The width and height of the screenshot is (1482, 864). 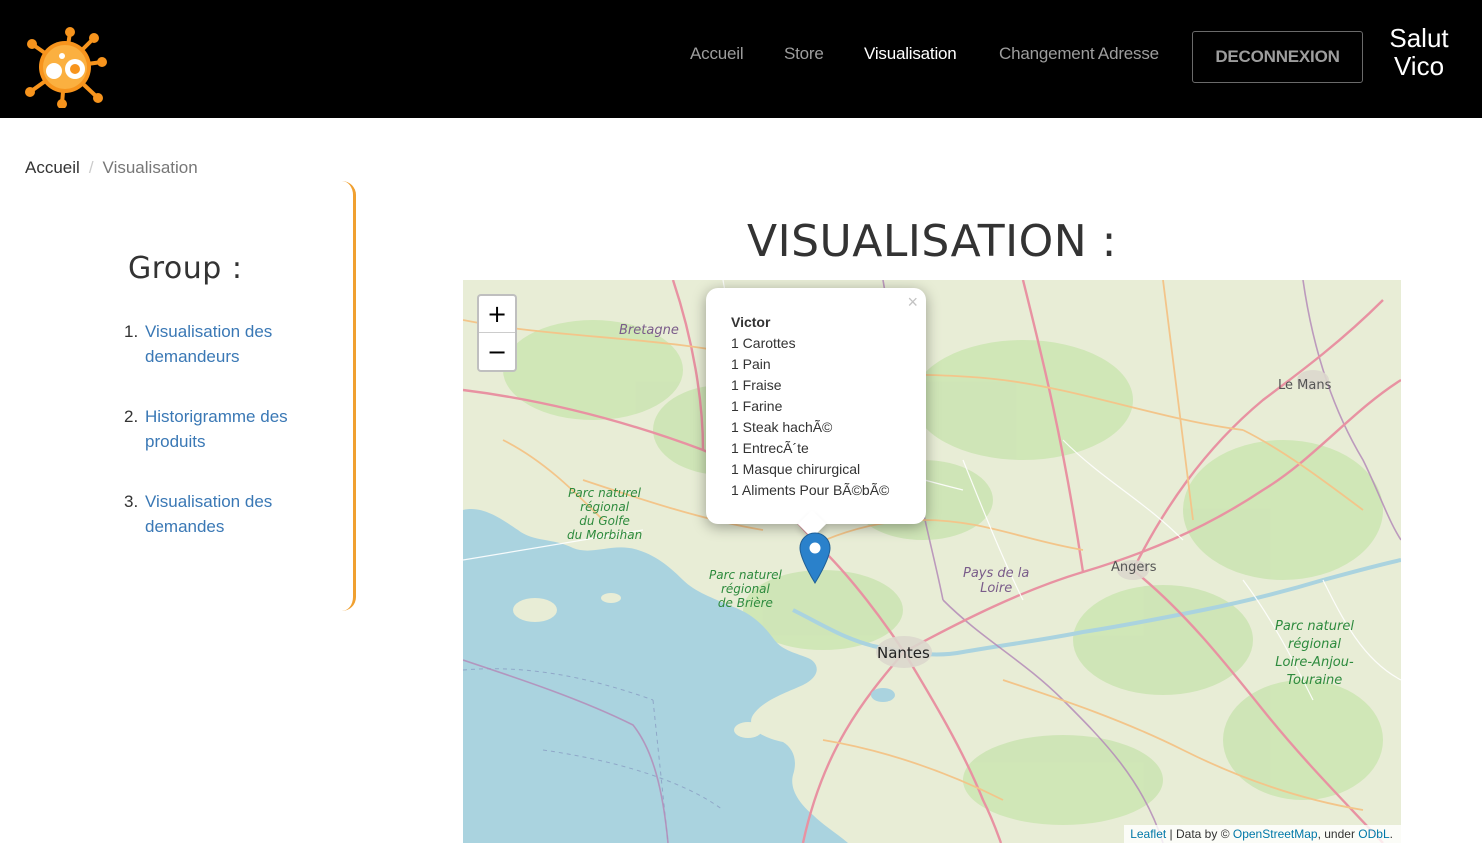 I want to click on nav-changement-adresse: Changement Adresse, so click(x=1079, y=54).